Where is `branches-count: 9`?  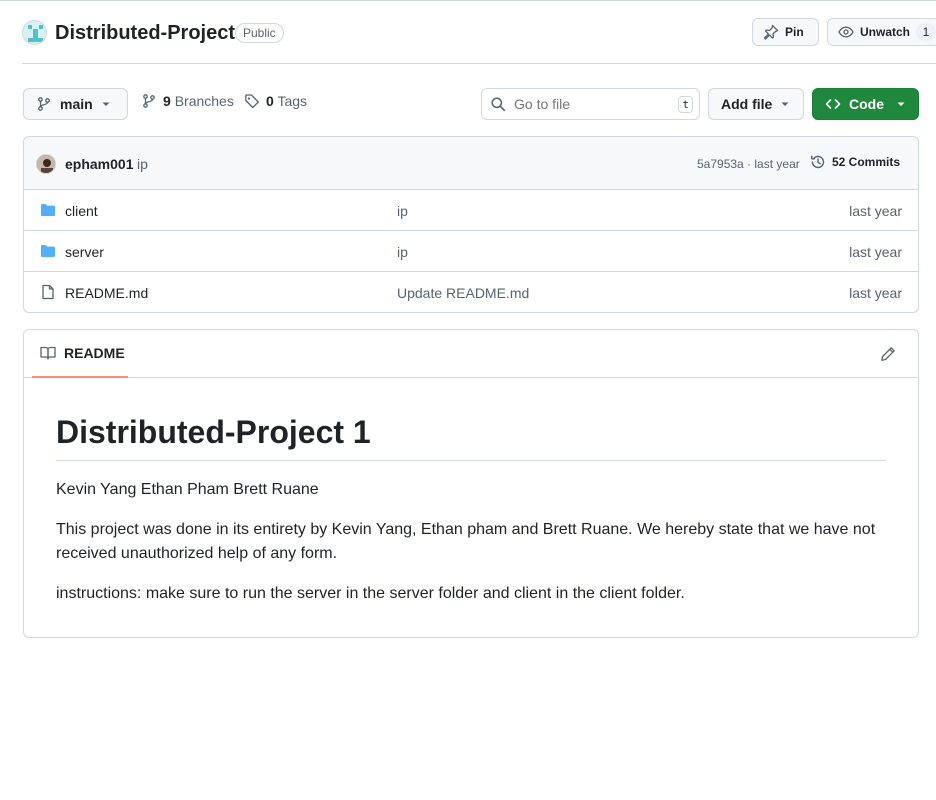 branches-count: 9 is located at coordinates (167, 101).